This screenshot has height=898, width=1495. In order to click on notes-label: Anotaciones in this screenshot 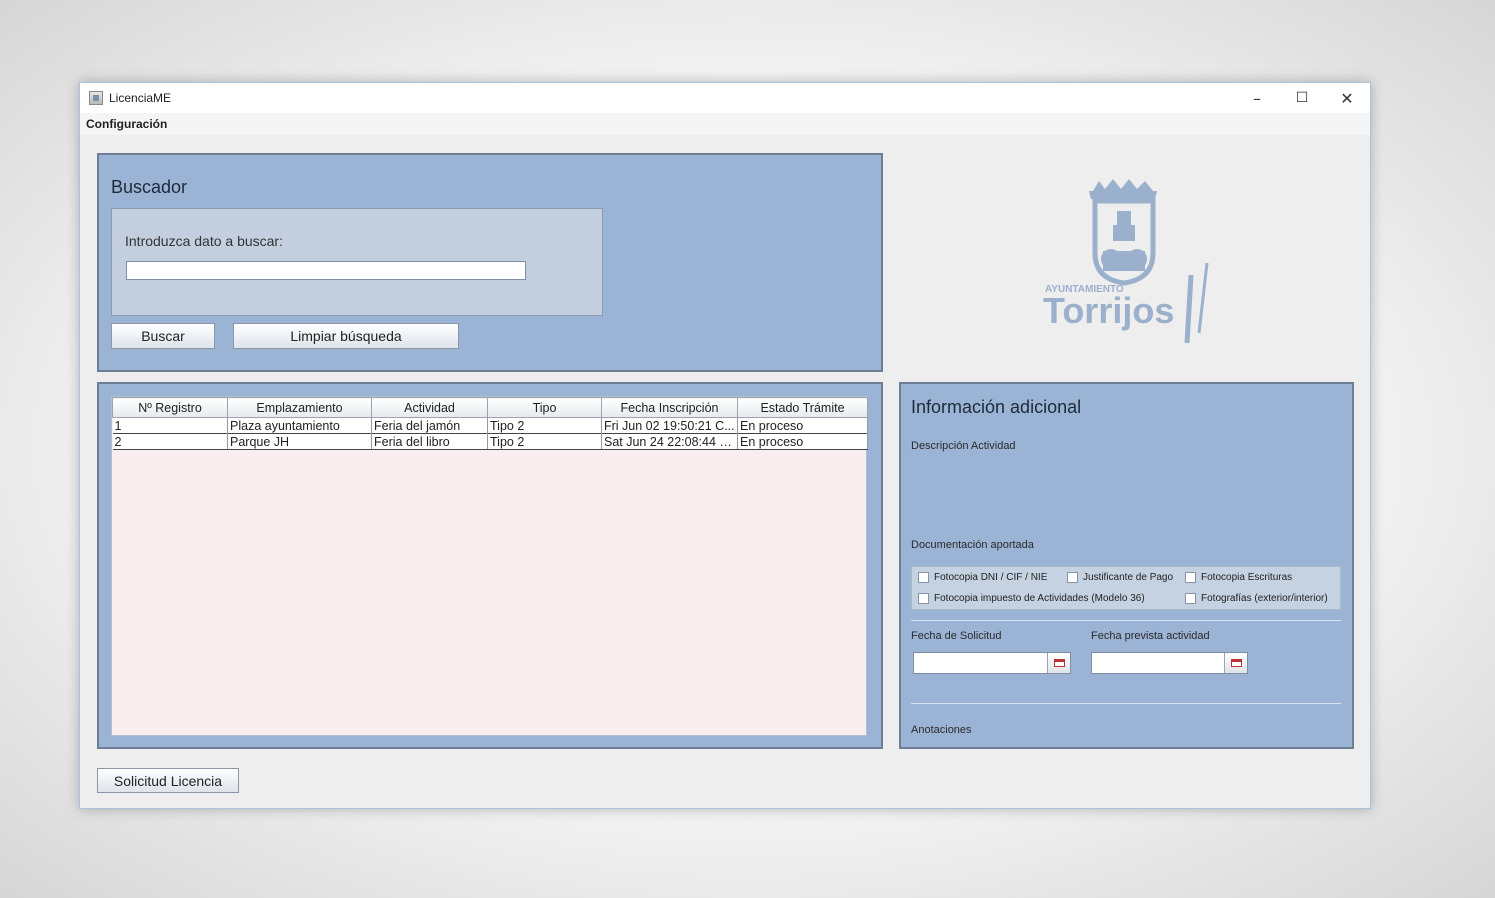, I will do `click(941, 730)`.